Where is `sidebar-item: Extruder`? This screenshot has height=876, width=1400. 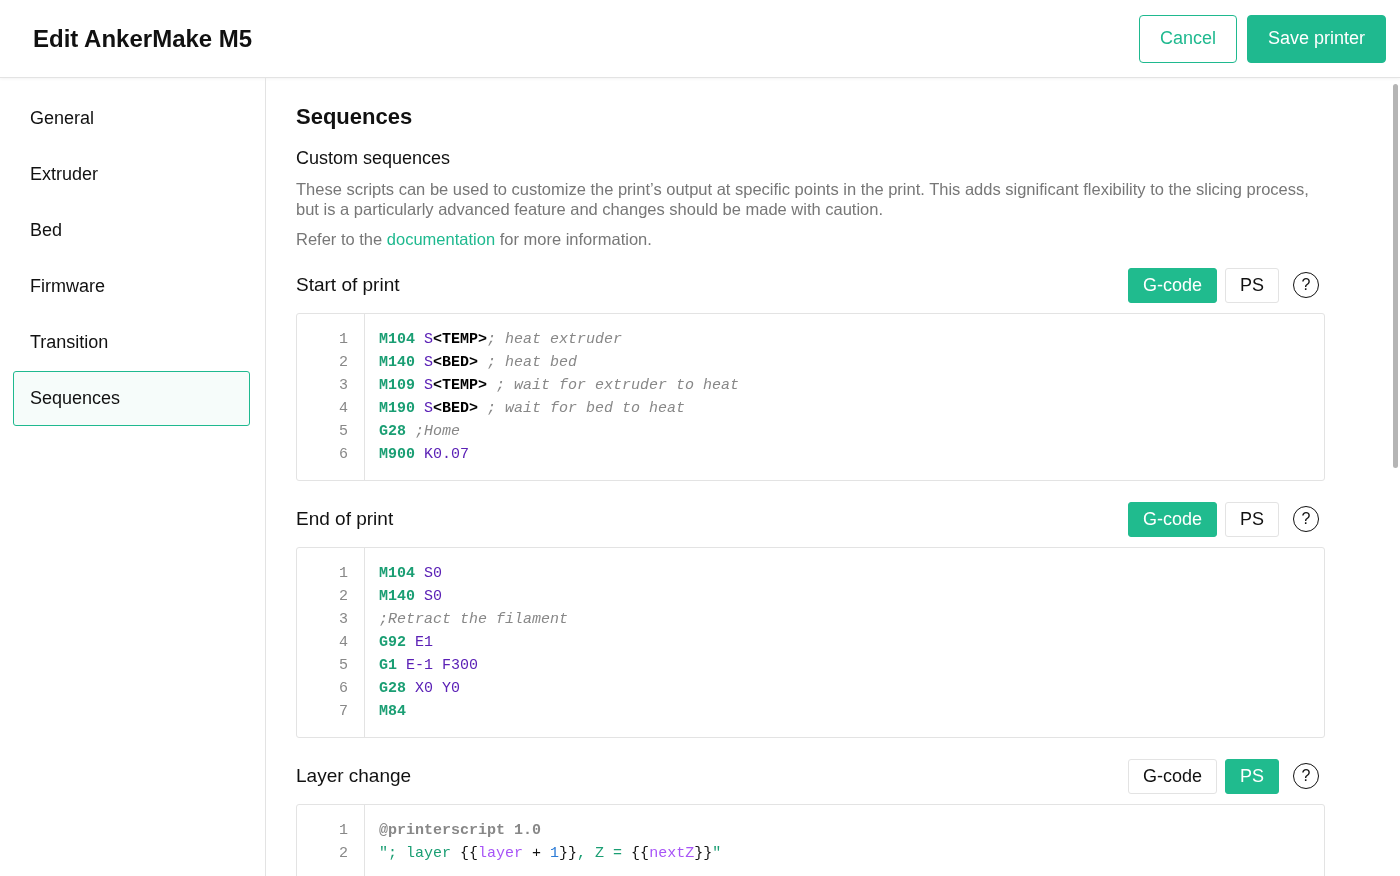
sidebar-item: Extruder is located at coordinates (131, 174).